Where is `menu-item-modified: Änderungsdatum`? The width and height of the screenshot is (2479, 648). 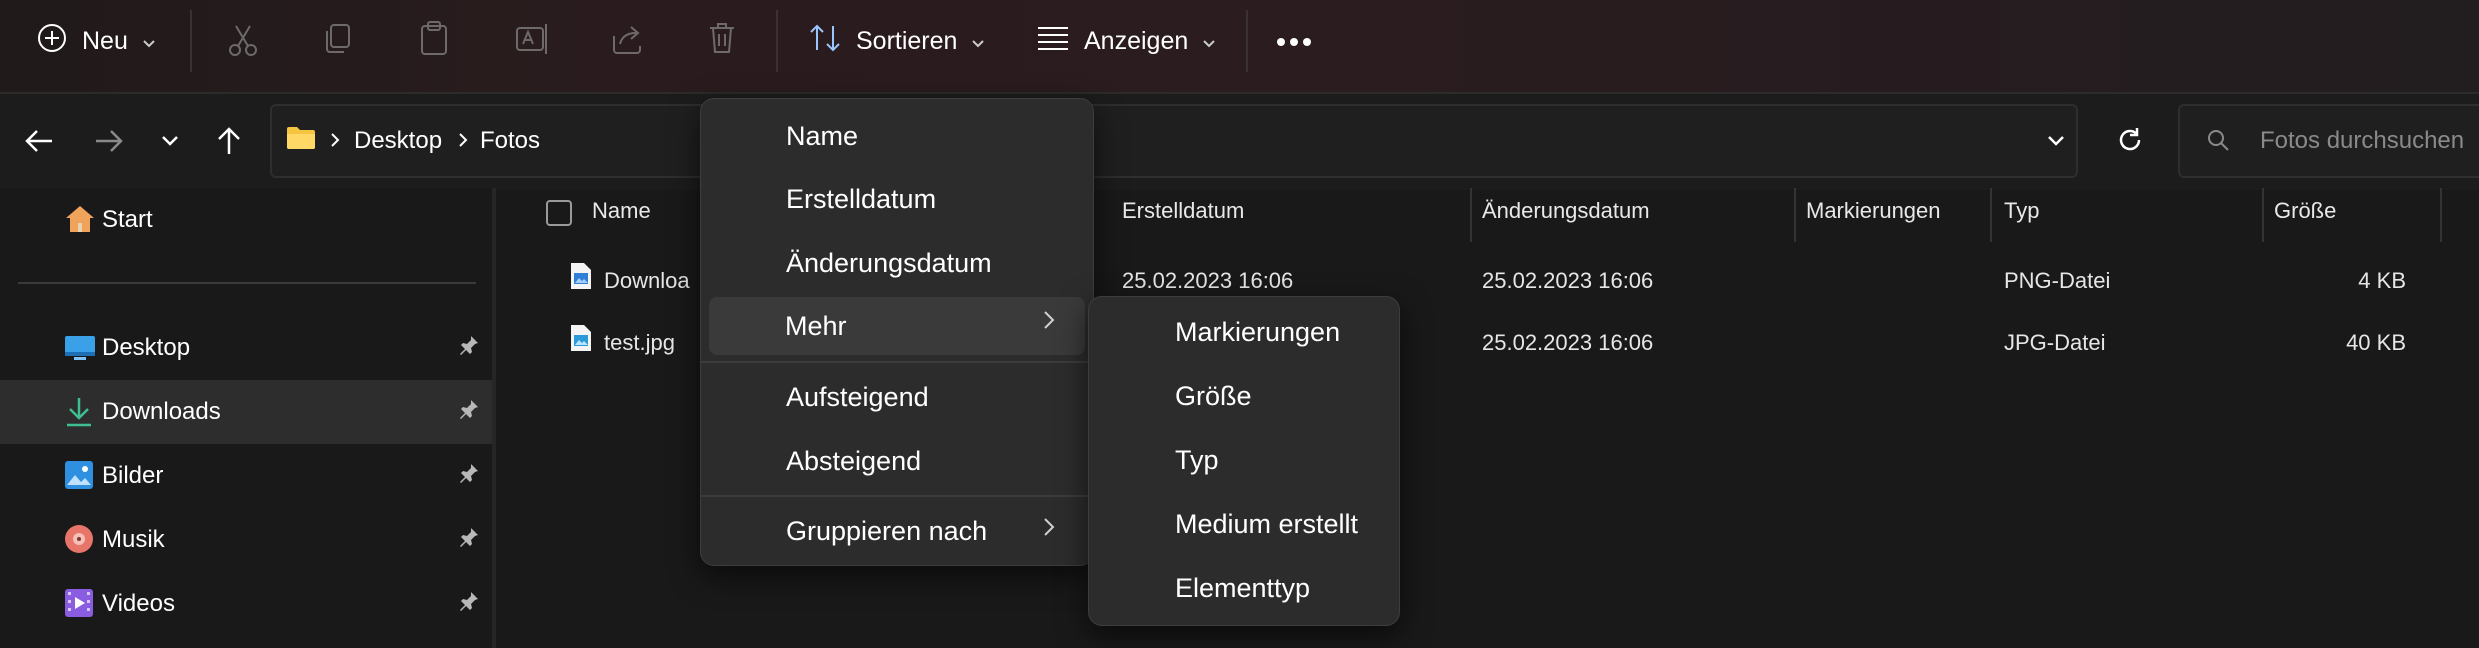 menu-item-modified: Änderungsdatum is located at coordinates (889, 263).